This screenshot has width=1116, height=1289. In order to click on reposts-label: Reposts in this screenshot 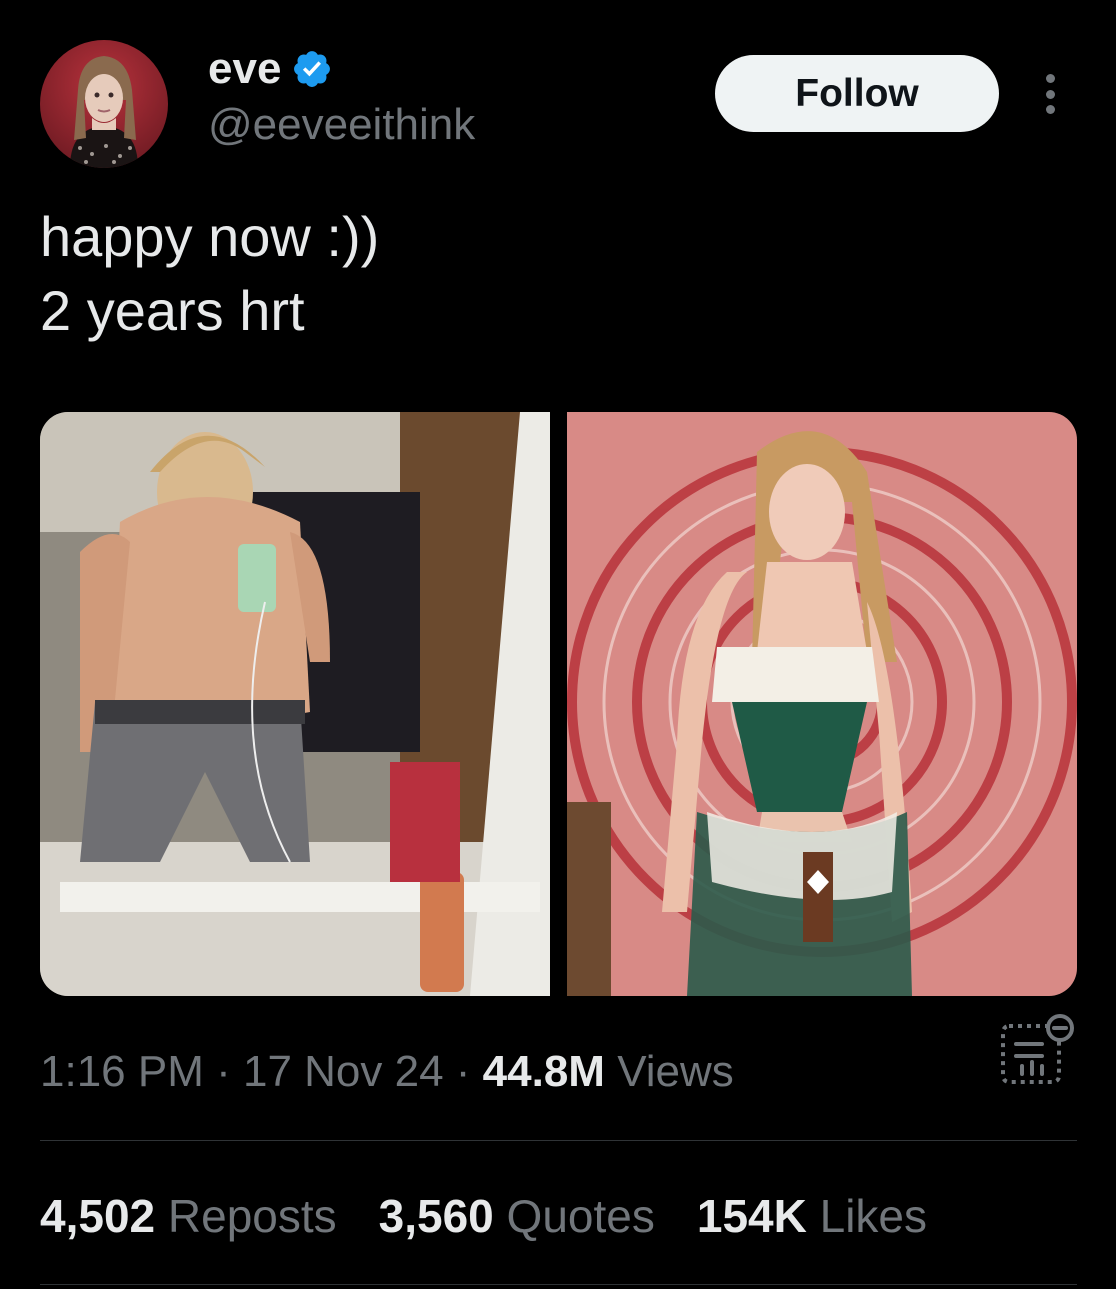, I will do `click(246, 1216)`.